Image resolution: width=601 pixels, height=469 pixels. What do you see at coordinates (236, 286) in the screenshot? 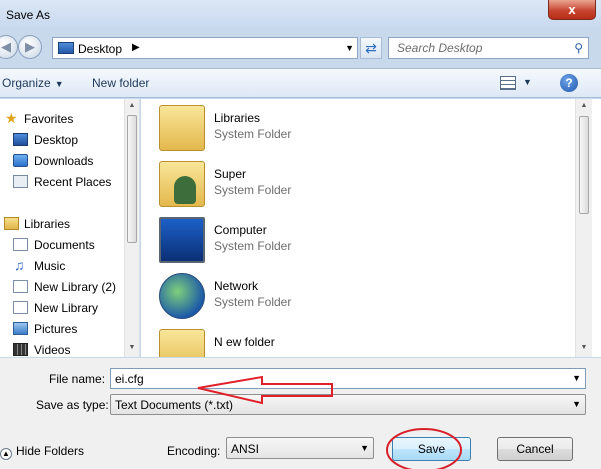
I see `file-name: Network` at bounding box center [236, 286].